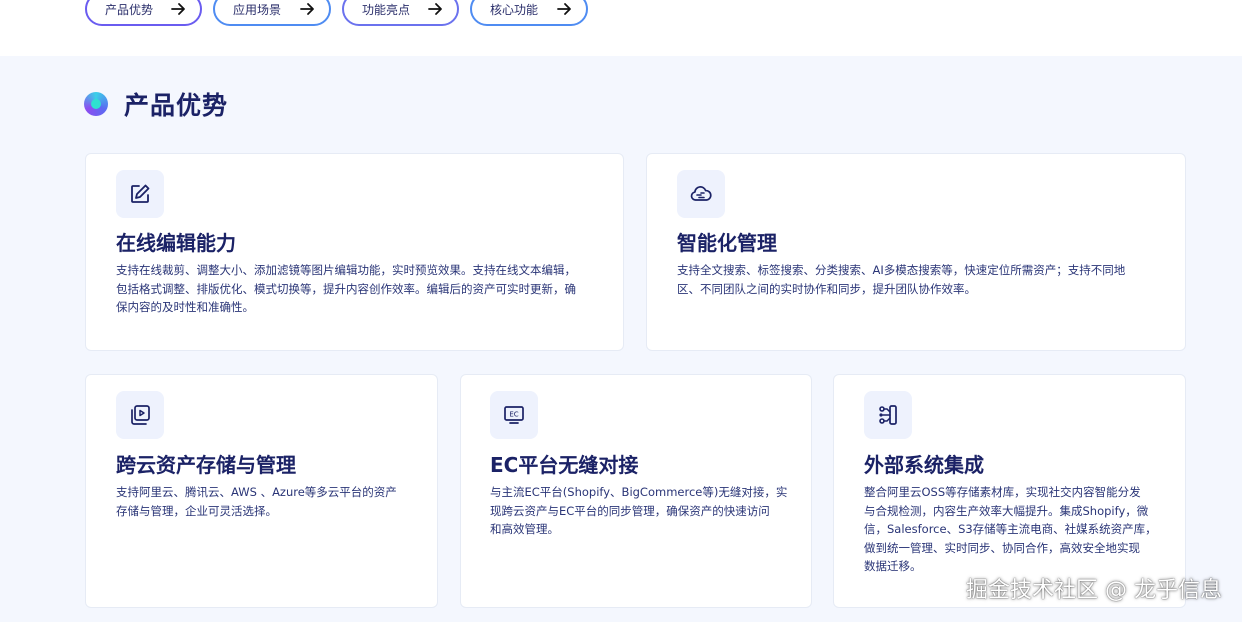  I want to click on svg-text: EC, so click(513, 415).